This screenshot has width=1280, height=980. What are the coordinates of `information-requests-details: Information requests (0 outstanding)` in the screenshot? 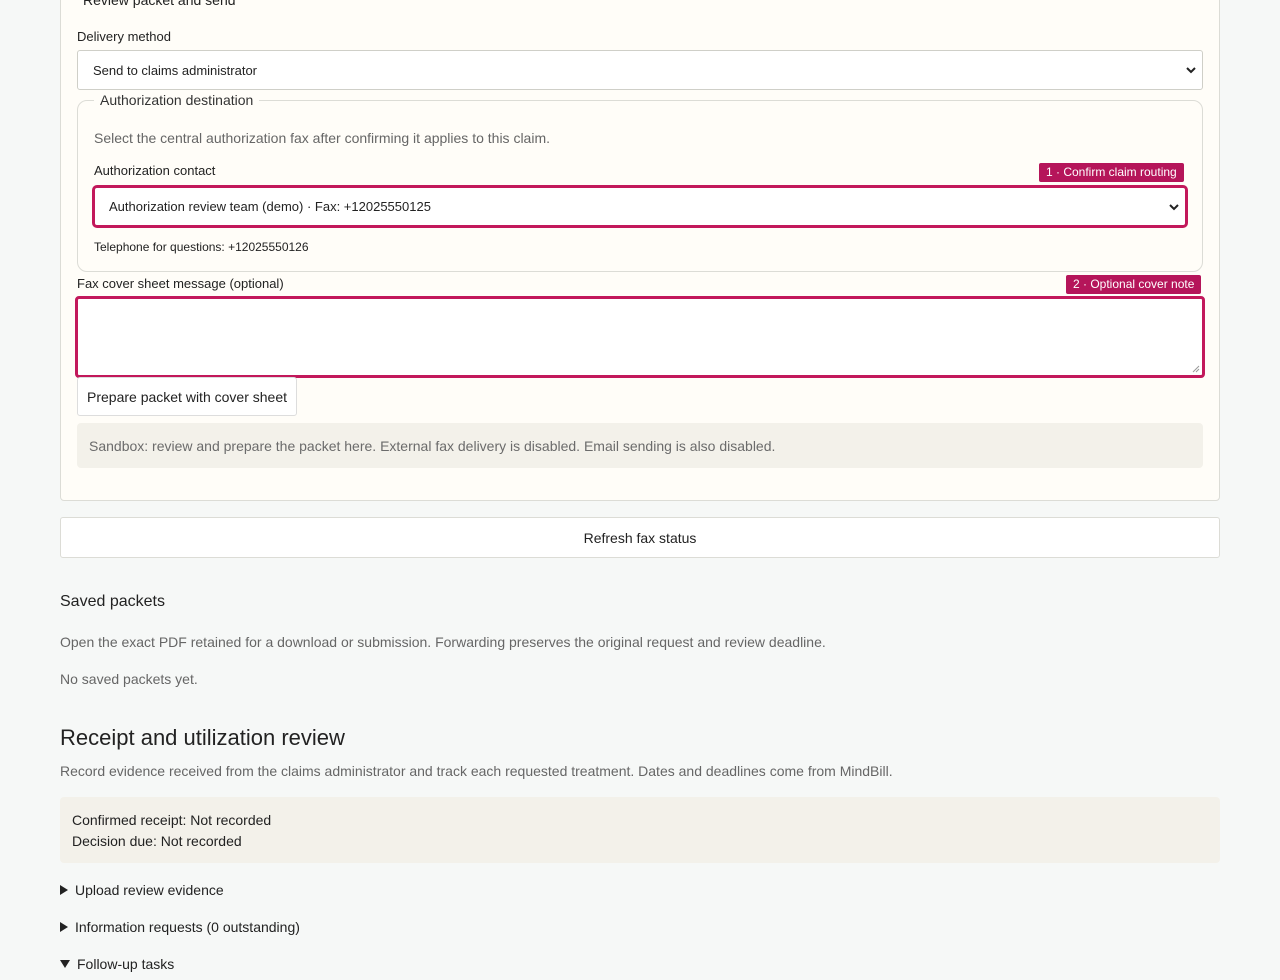 It's located at (180, 927).